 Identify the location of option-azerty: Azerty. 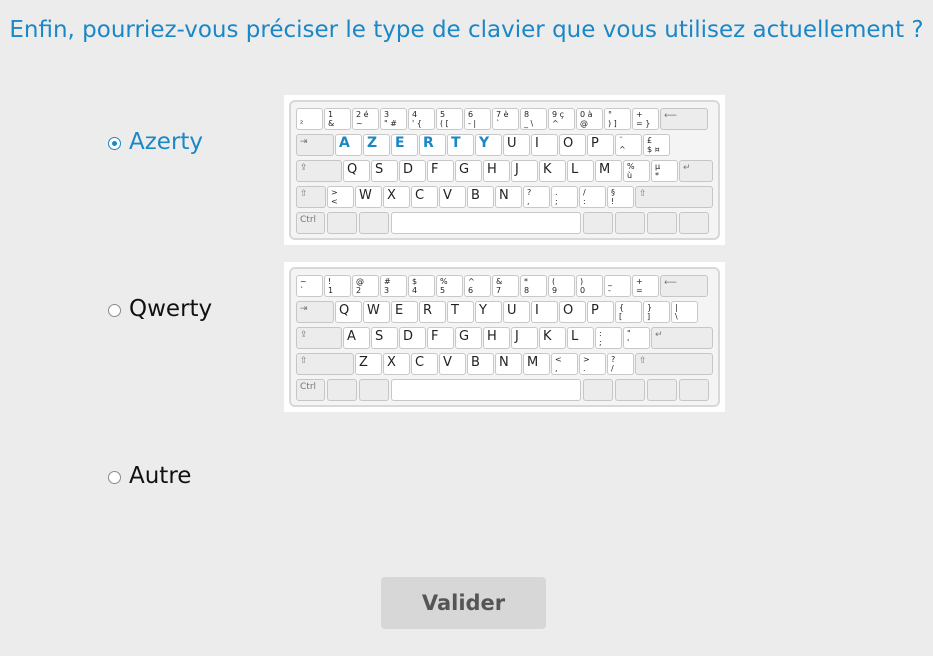
(155, 142).